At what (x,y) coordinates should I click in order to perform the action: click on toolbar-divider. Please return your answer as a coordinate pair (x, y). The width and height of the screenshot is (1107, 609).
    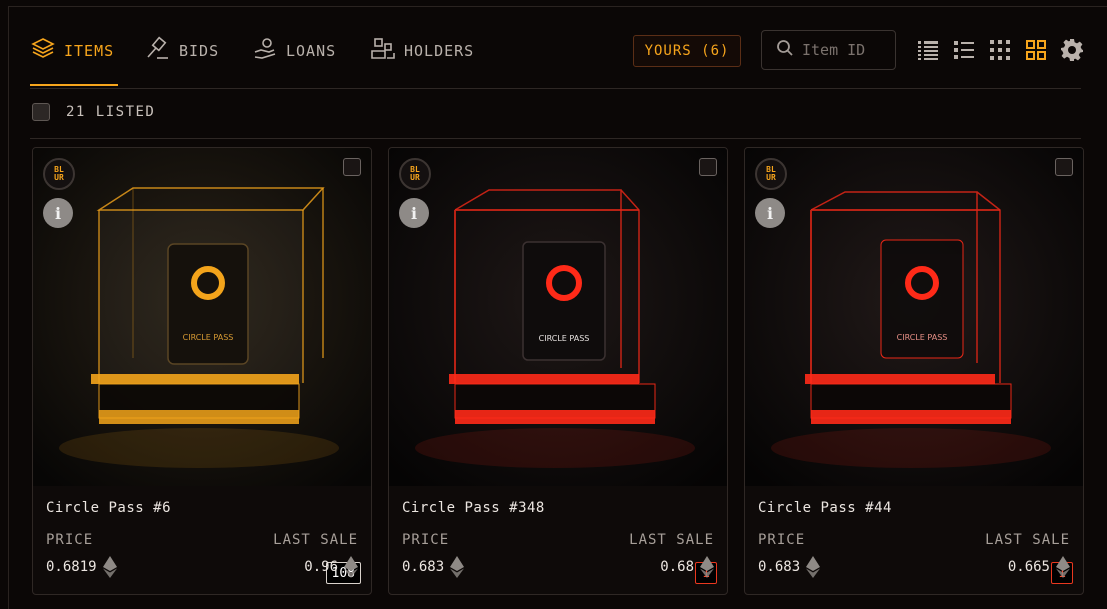
    Looking at the image, I should click on (555, 138).